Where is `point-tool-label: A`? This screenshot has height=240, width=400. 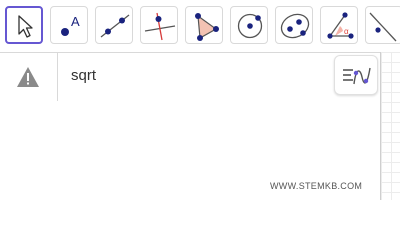 point-tool-label: A is located at coordinates (75, 21).